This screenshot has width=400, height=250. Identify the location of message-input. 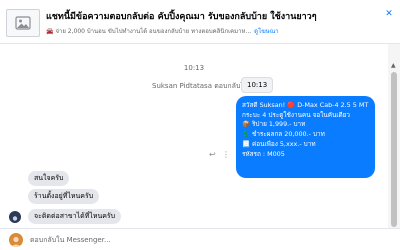
(210, 240).